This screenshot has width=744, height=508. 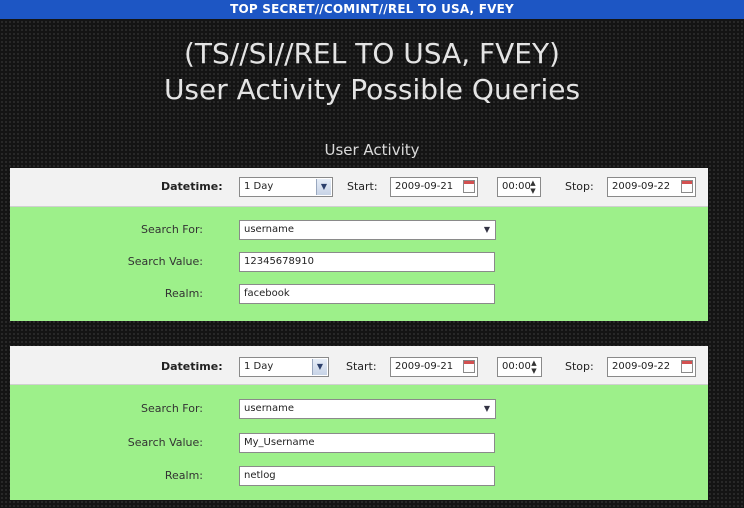 I want to click on title-heading: User Activity Possible Queries, so click(x=372, y=89).